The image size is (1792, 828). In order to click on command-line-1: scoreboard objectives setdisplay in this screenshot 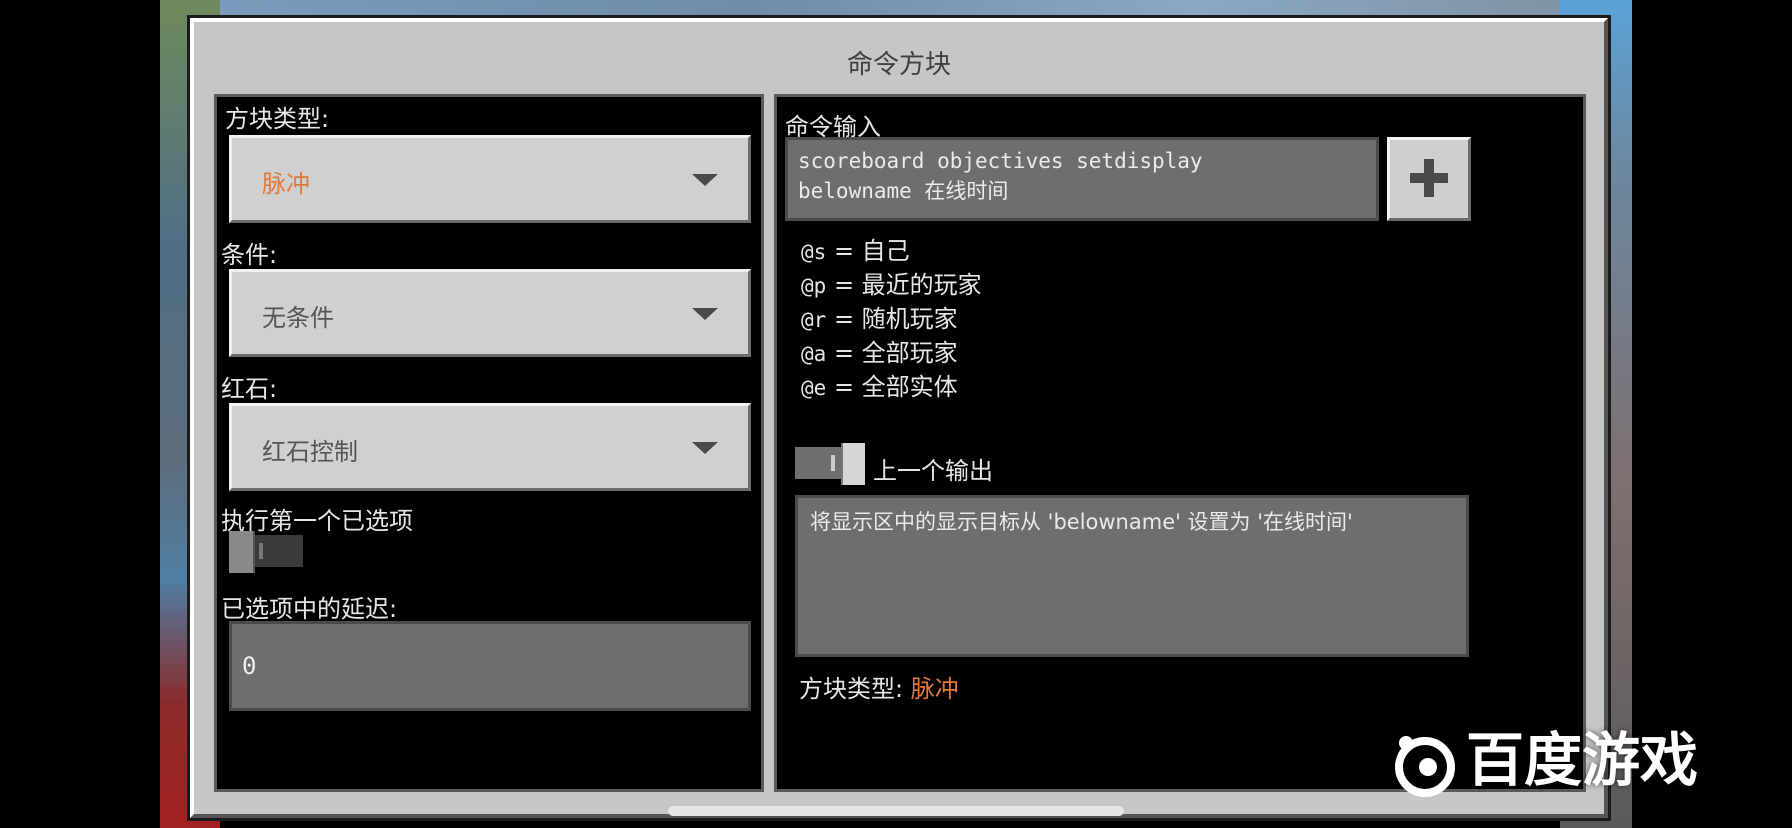, I will do `click(1000, 161)`.